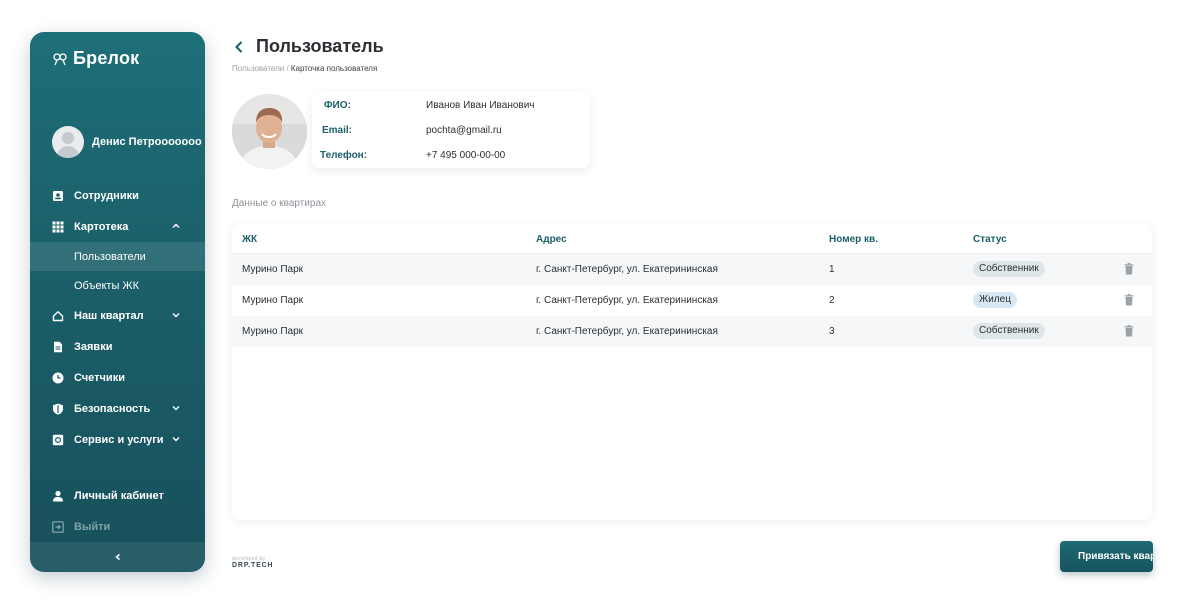 The image size is (1182, 604). Describe the element at coordinates (344, 155) in the screenshot. I see `phone-label: Телефон:` at that location.